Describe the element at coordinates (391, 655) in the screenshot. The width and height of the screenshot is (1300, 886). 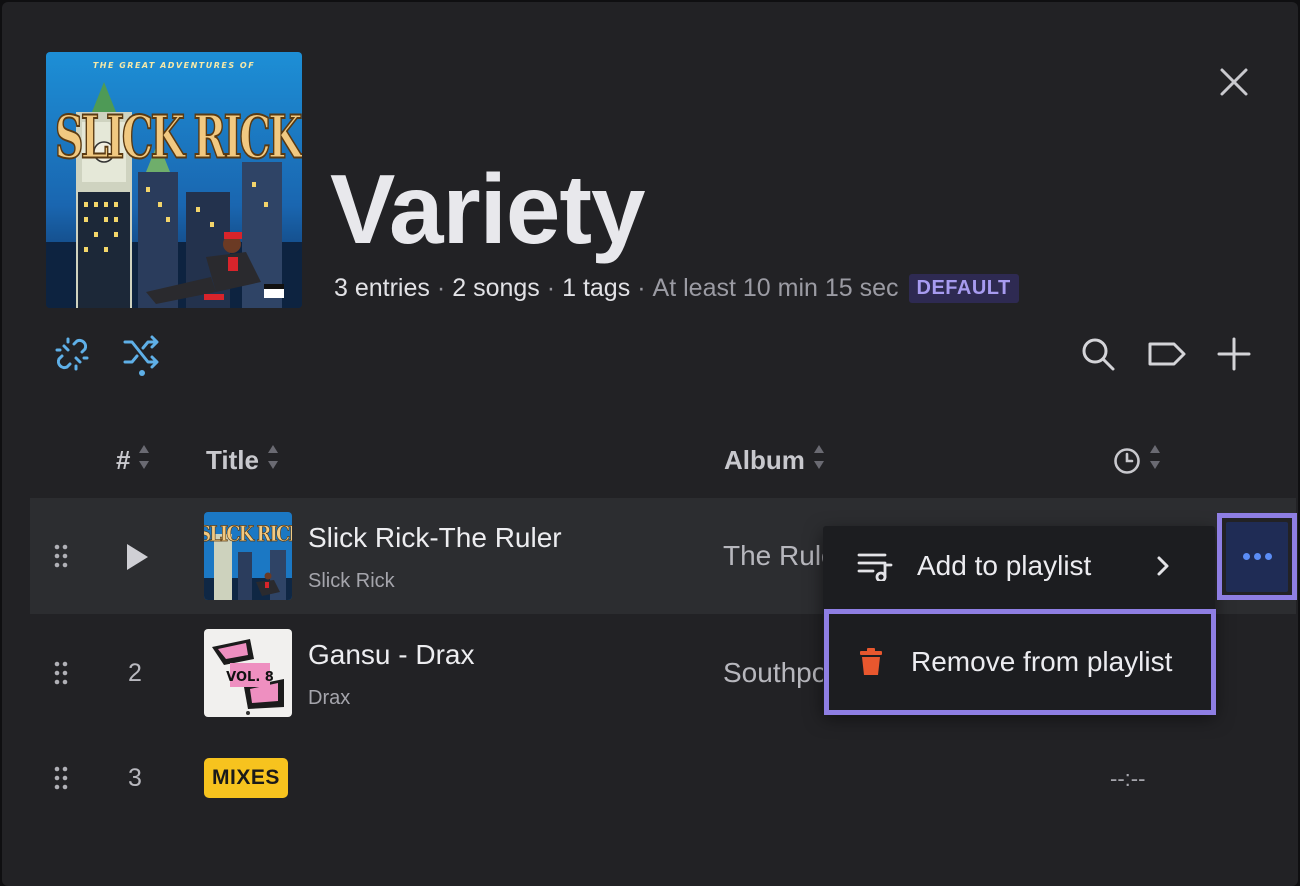
I see `track-title: Gansu - Drax` at that location.